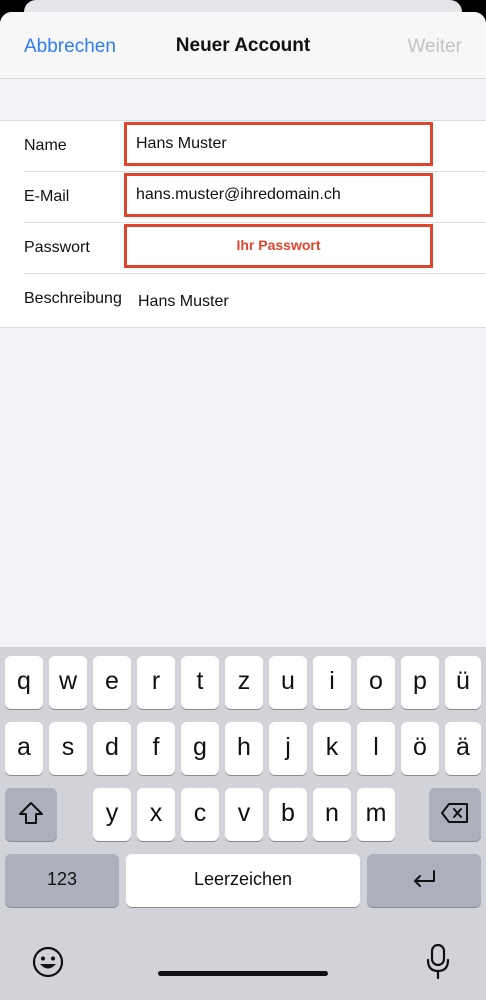  Describe the element at coordinates (181, 143) in the screenshot. I see `name-value: Hans Muster` at that location.